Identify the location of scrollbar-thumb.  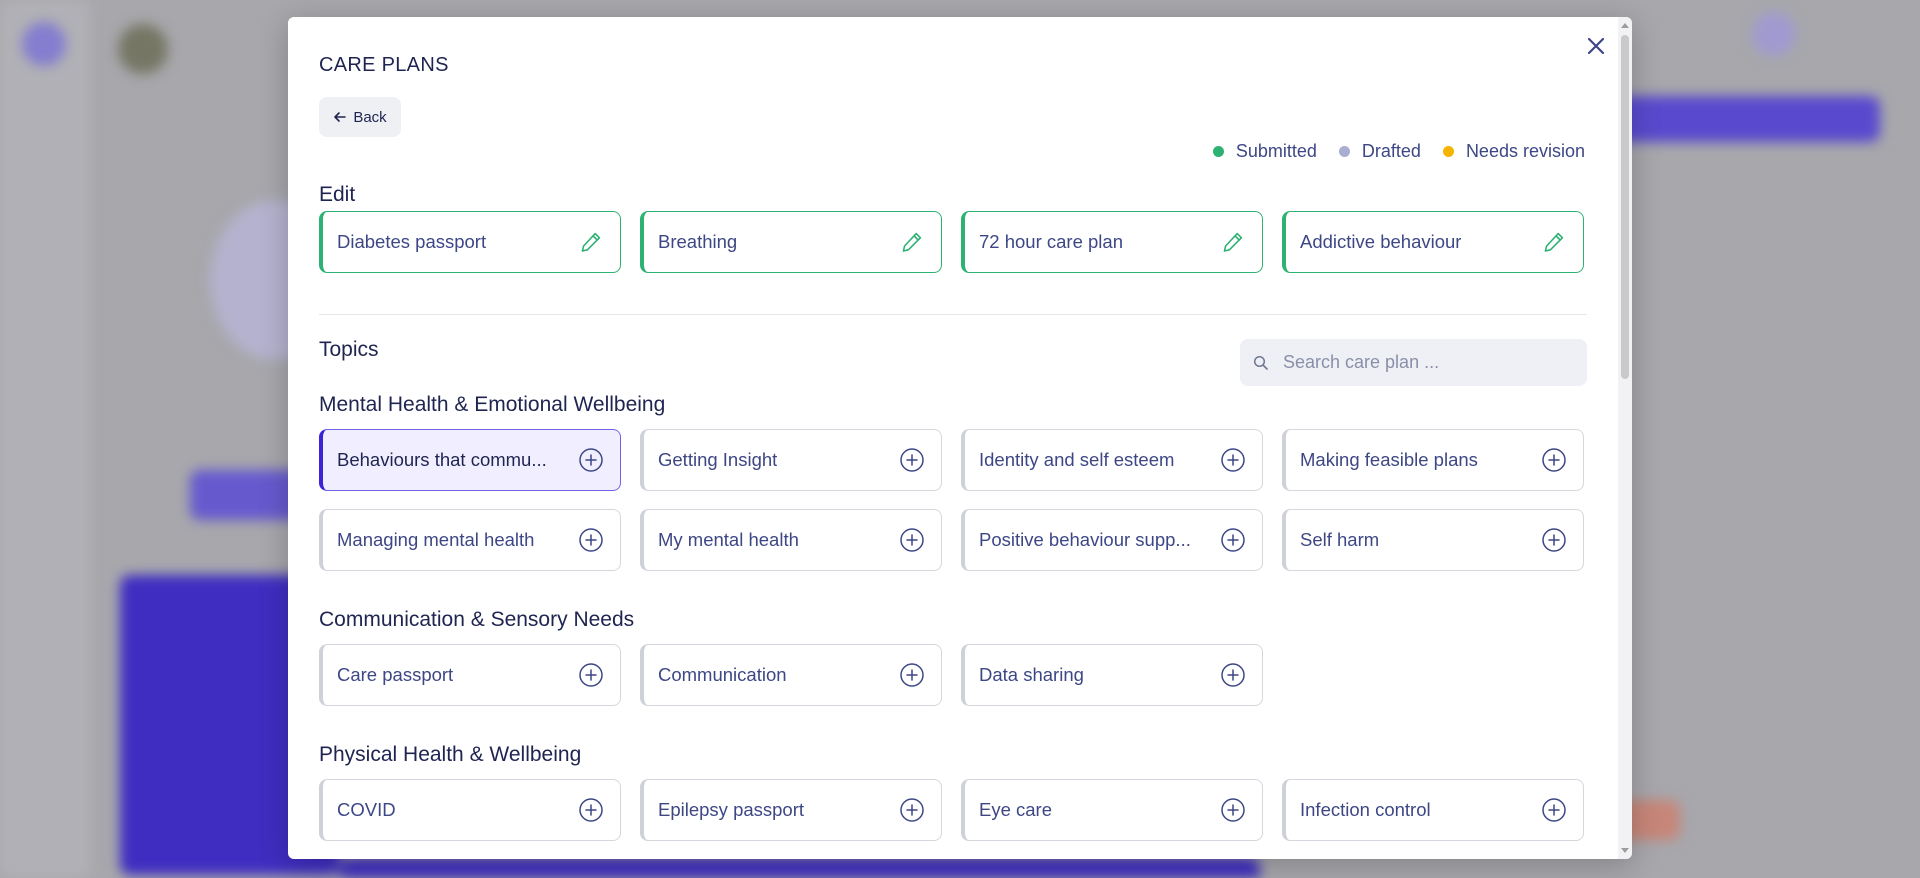
(1625, 207).